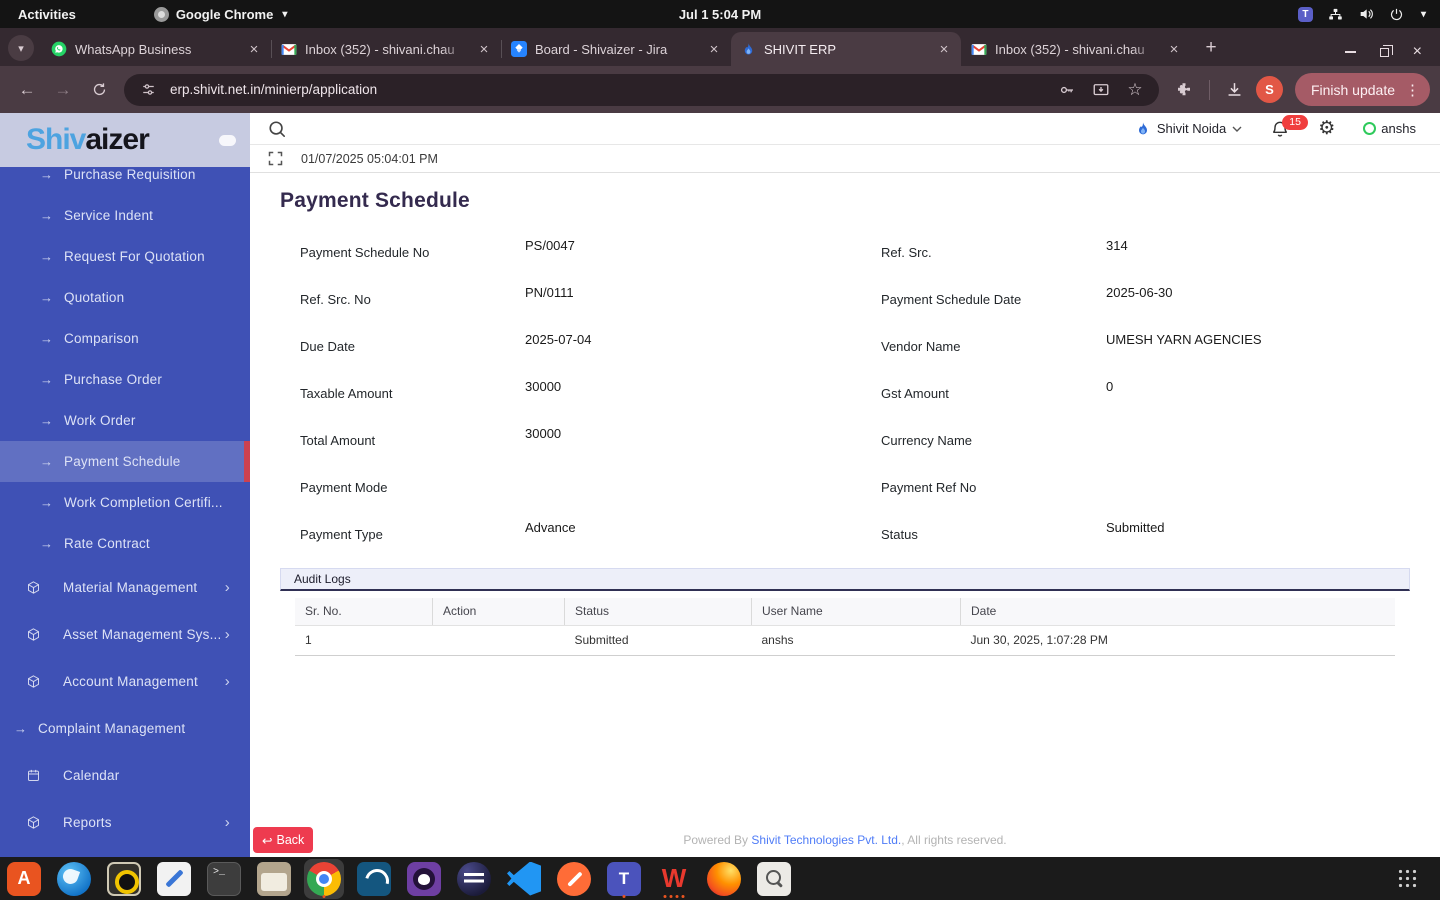 This screenshot has width=1440, height=900. Describe the element at coordinates (124, 879) in the screenshot. I see `dock-rhythmbox` at that location.